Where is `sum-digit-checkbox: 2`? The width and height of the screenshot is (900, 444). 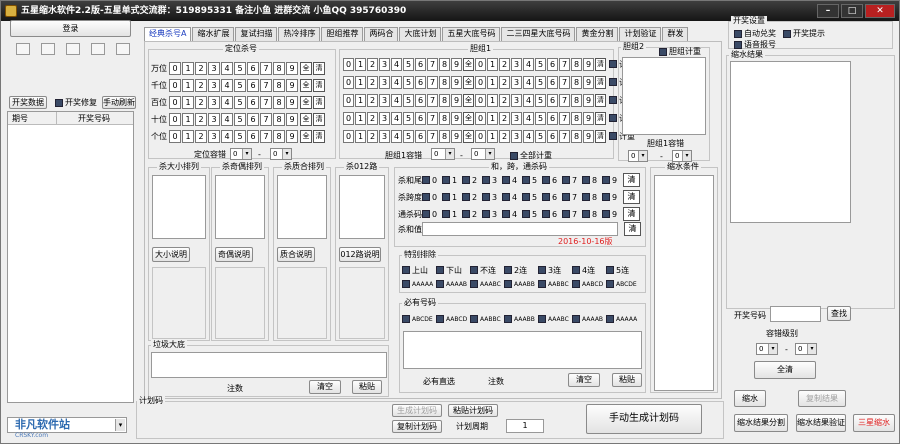
sum-digit-checkbox: 2 is located at coordinates (472, 214).